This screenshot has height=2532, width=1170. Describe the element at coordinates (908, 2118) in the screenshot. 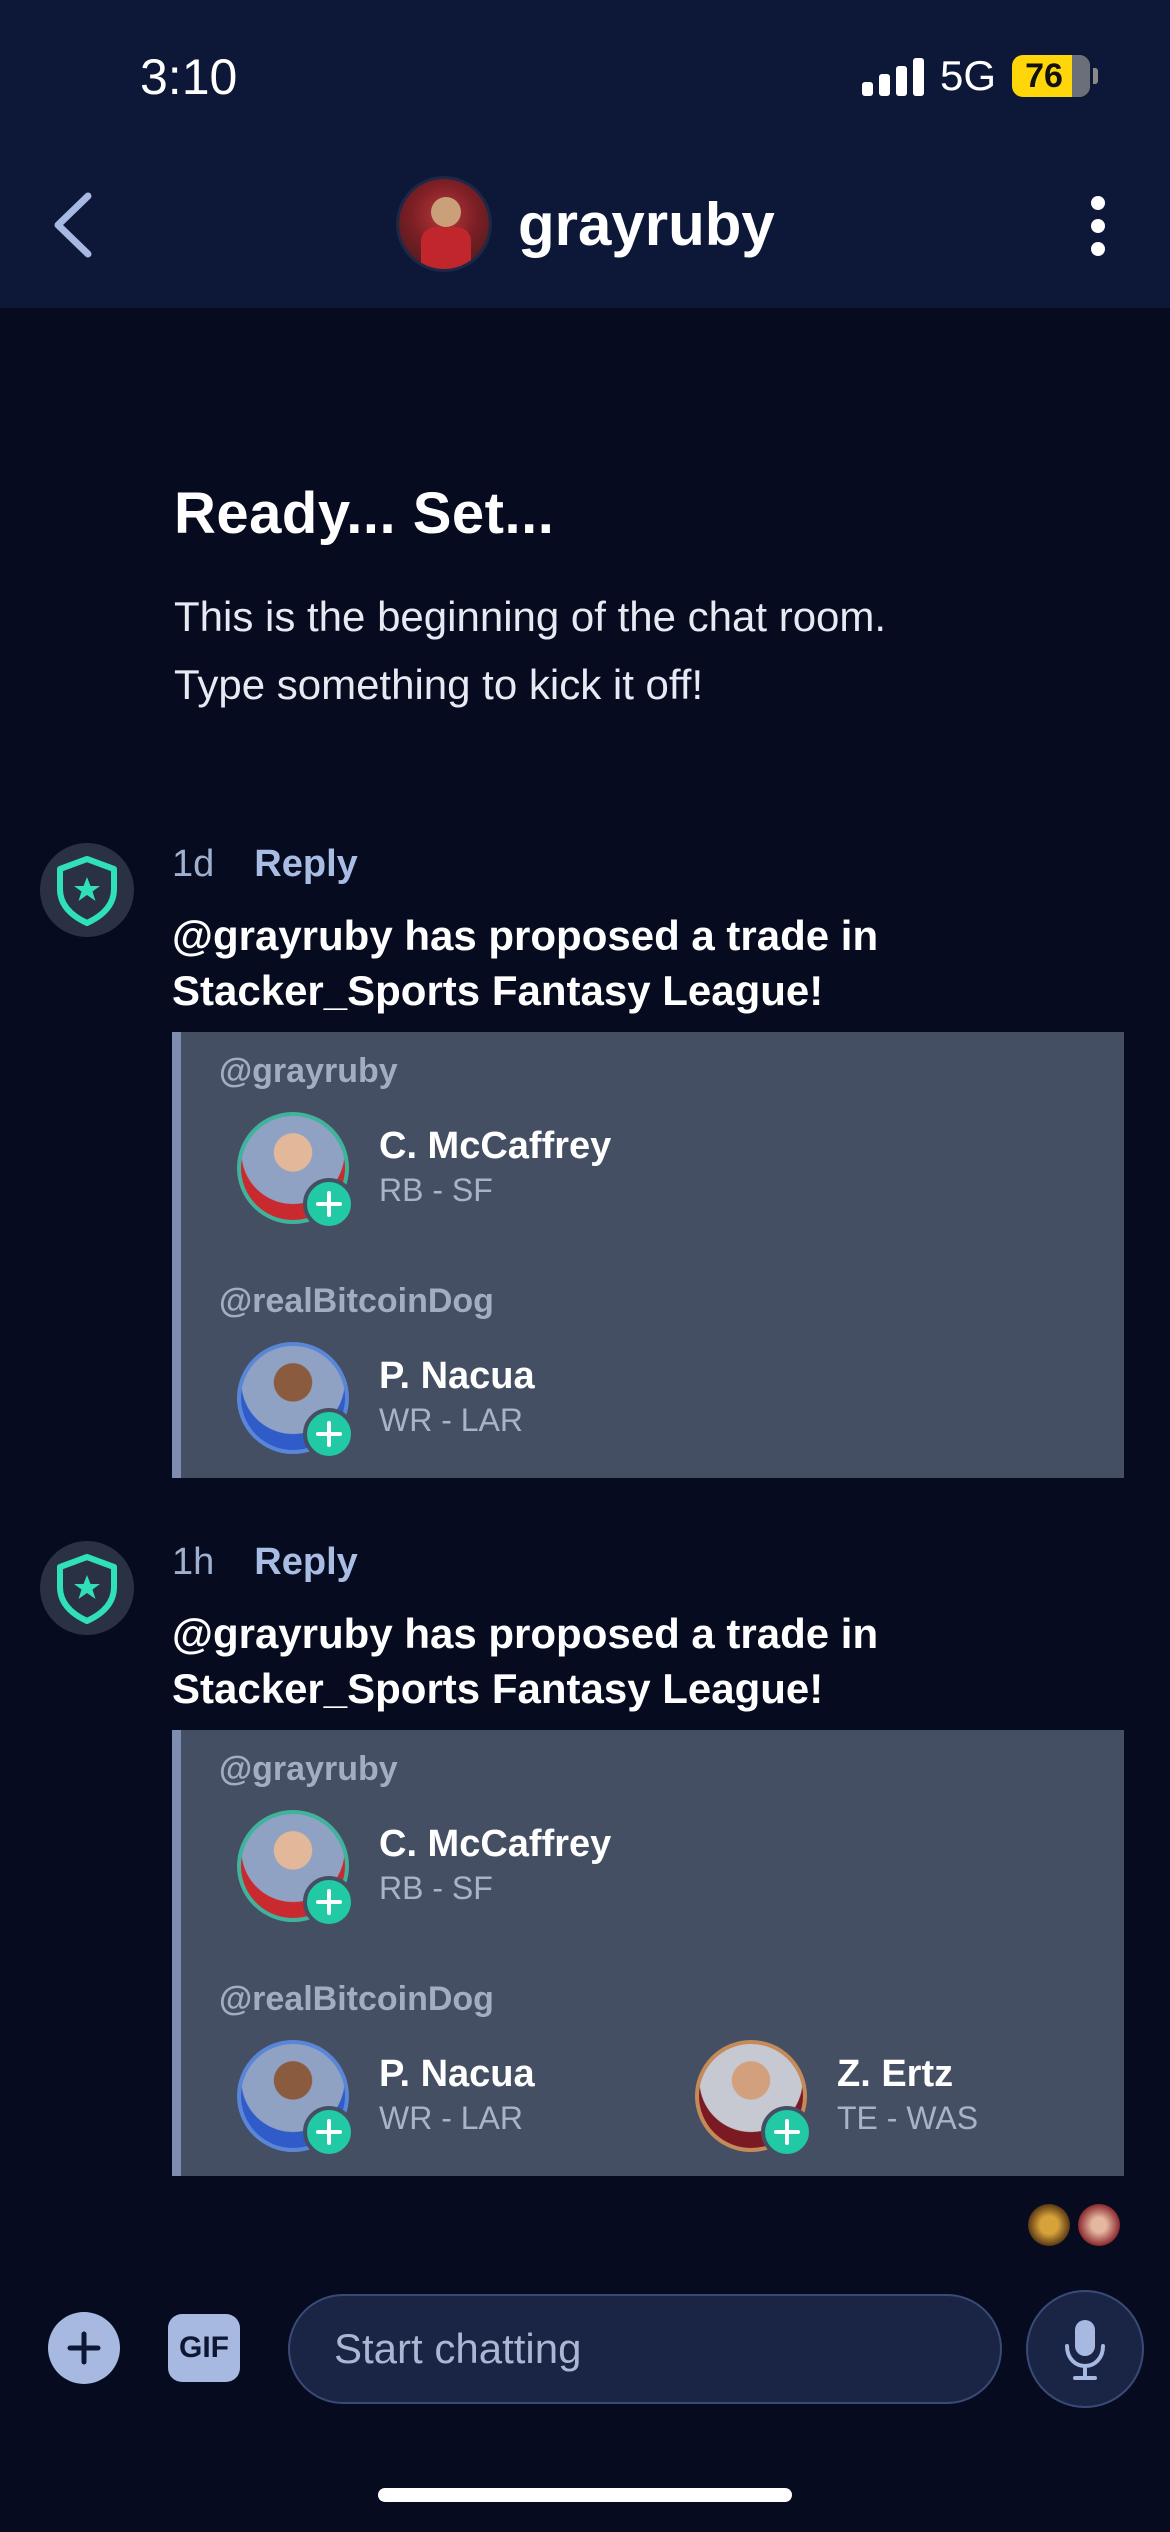

I see `player-position: TE - WAS` at that location.